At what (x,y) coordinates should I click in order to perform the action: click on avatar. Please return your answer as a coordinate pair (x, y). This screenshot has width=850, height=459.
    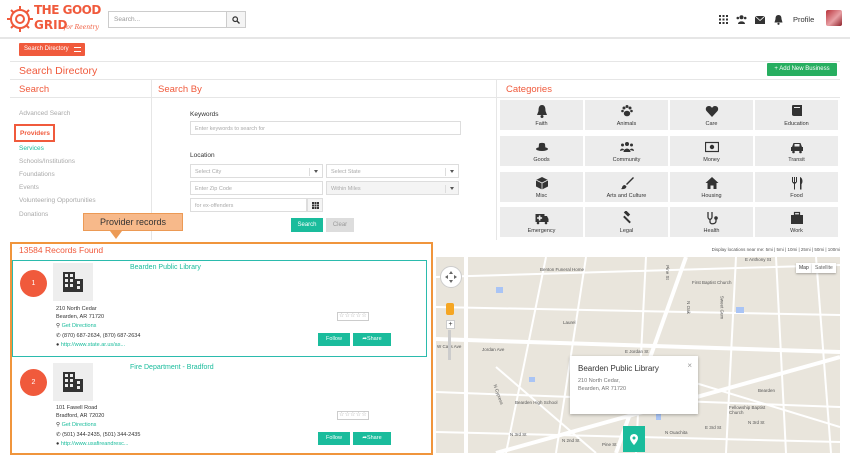
    Looking at the image, I should click on (834, 18).